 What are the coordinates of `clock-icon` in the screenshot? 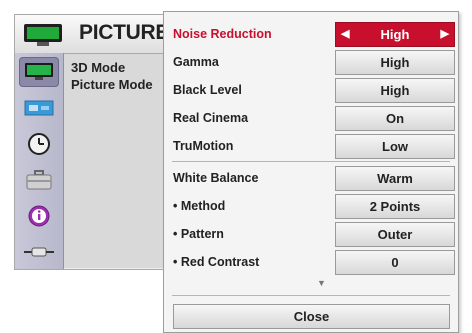 It's located at (39, 144).